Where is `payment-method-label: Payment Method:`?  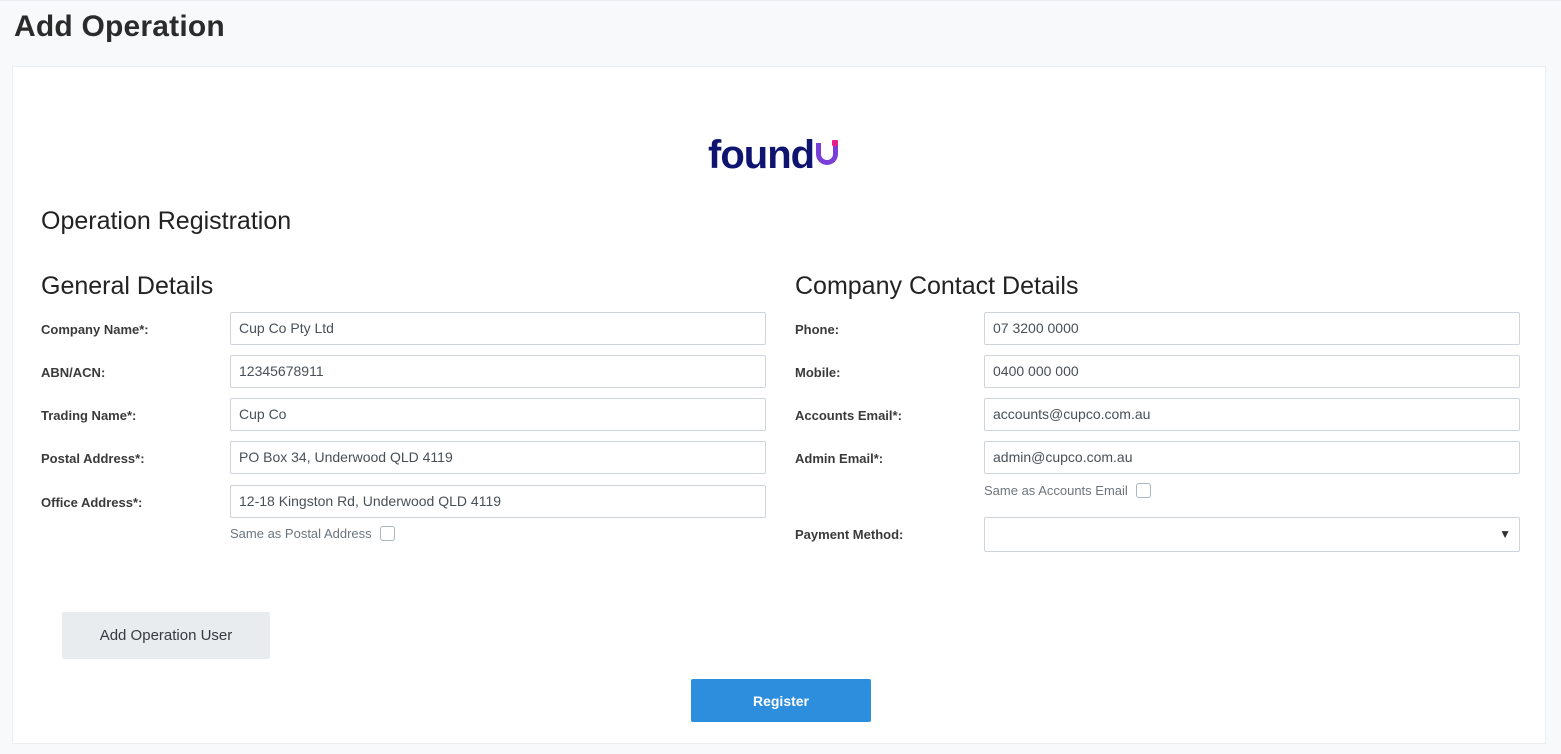 payment-method-label: Payment Method: is located at coordinates (849, 534).